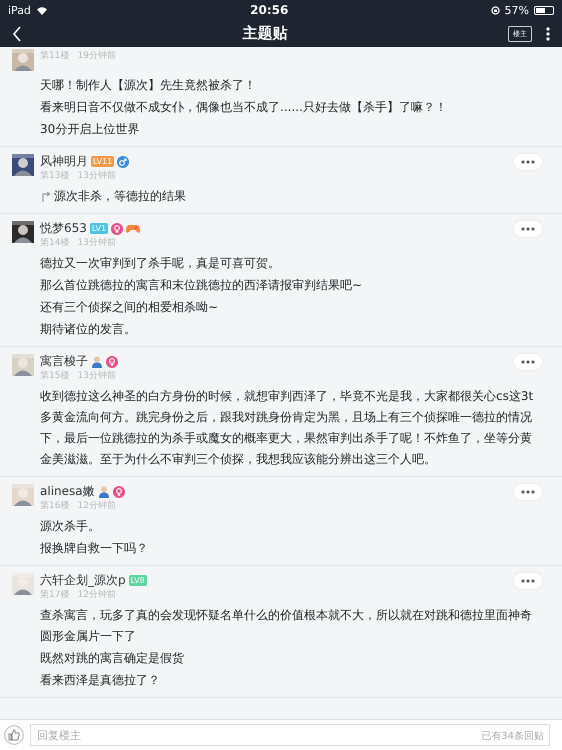 The height and width of the screenshot is (750, 562). I want to click on more-vertical-icon, so click(548, 33).